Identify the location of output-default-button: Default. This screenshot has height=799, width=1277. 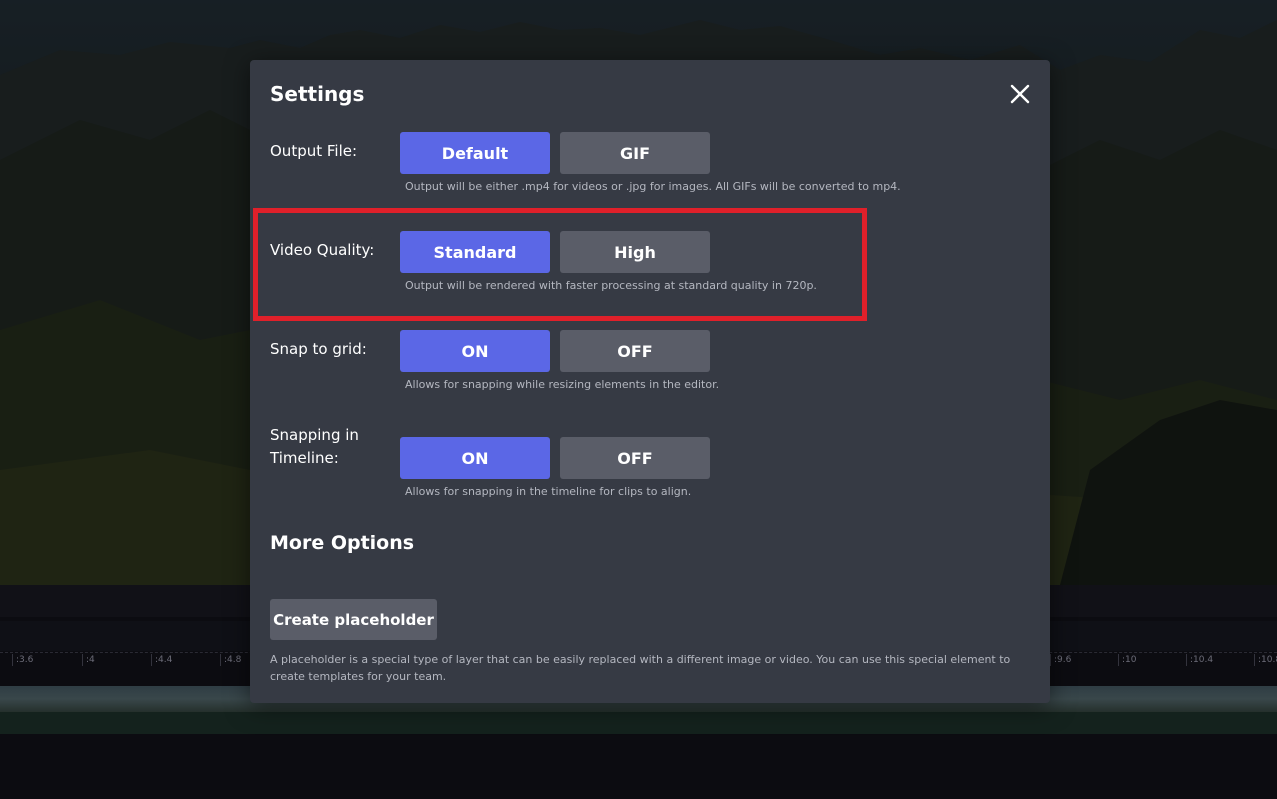
(475, 153).